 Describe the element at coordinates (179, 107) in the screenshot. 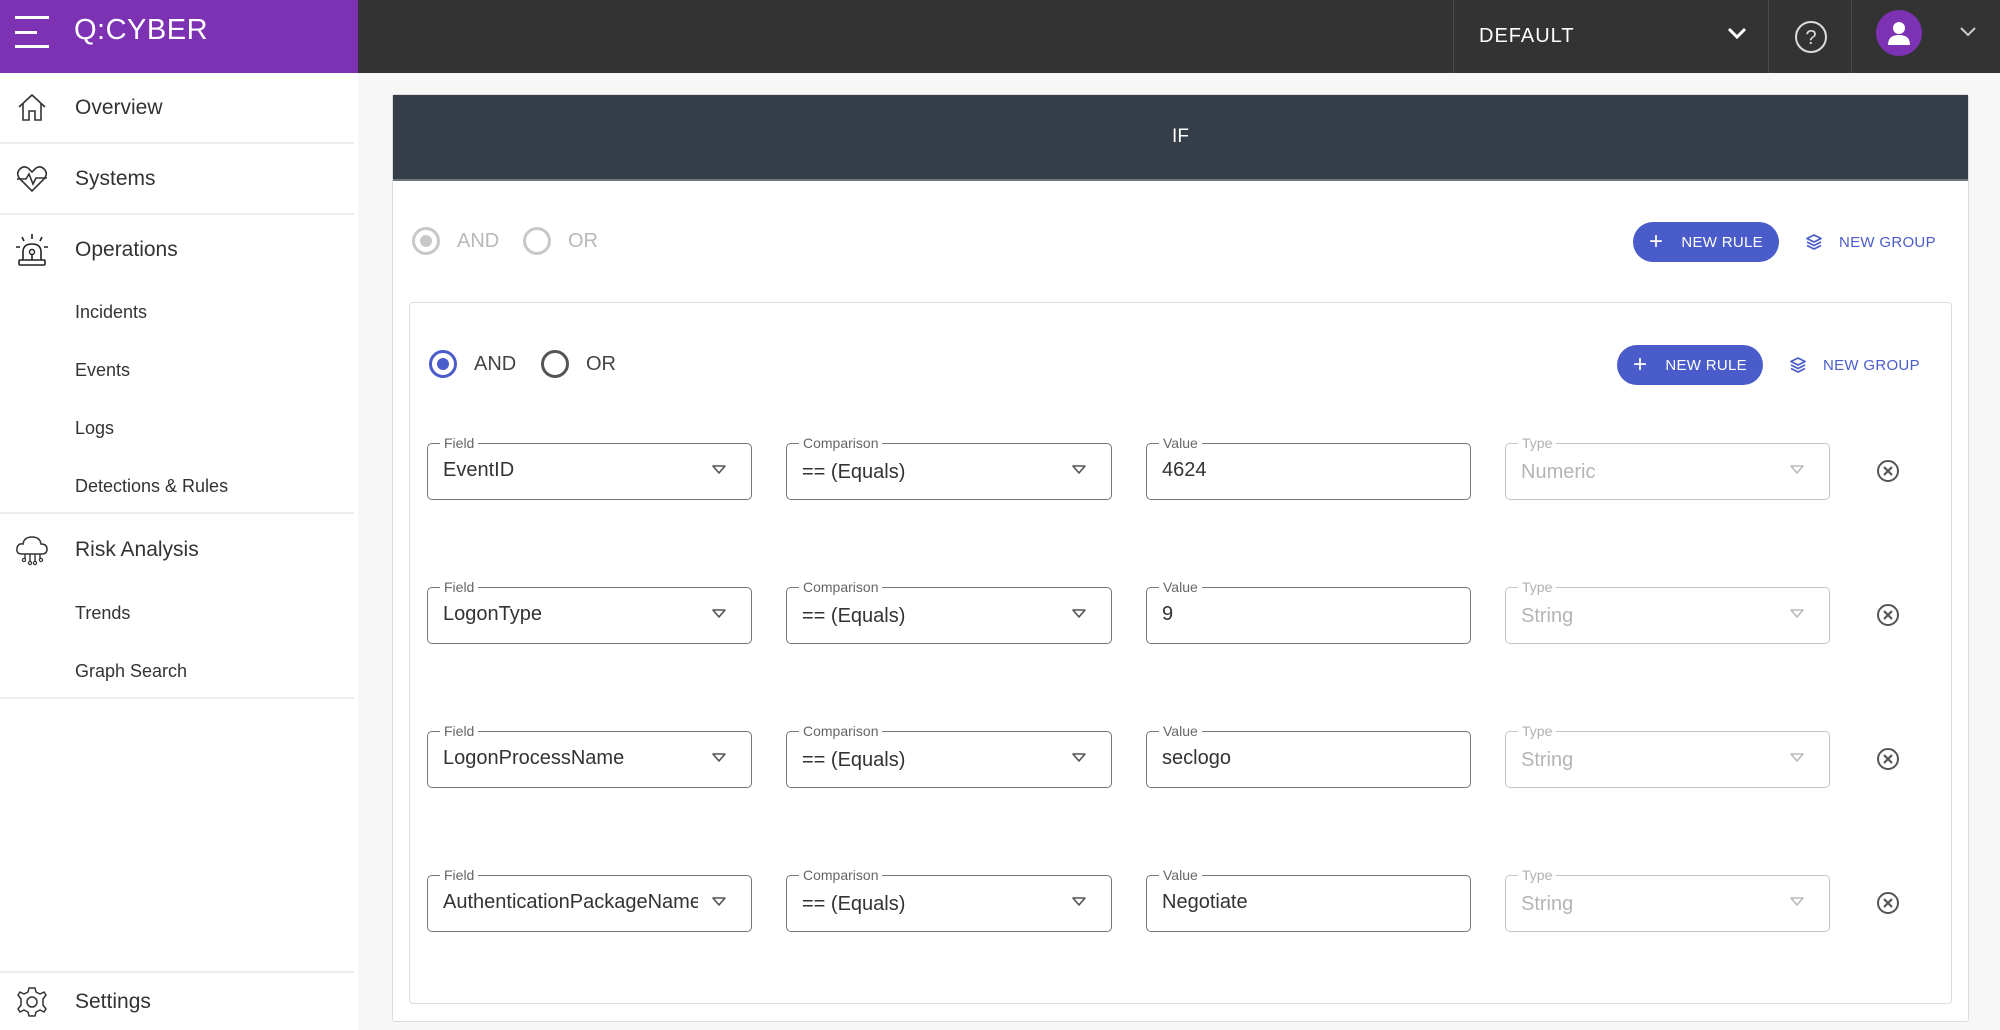

I see `sidebar-item-overview: Overview` at that location.